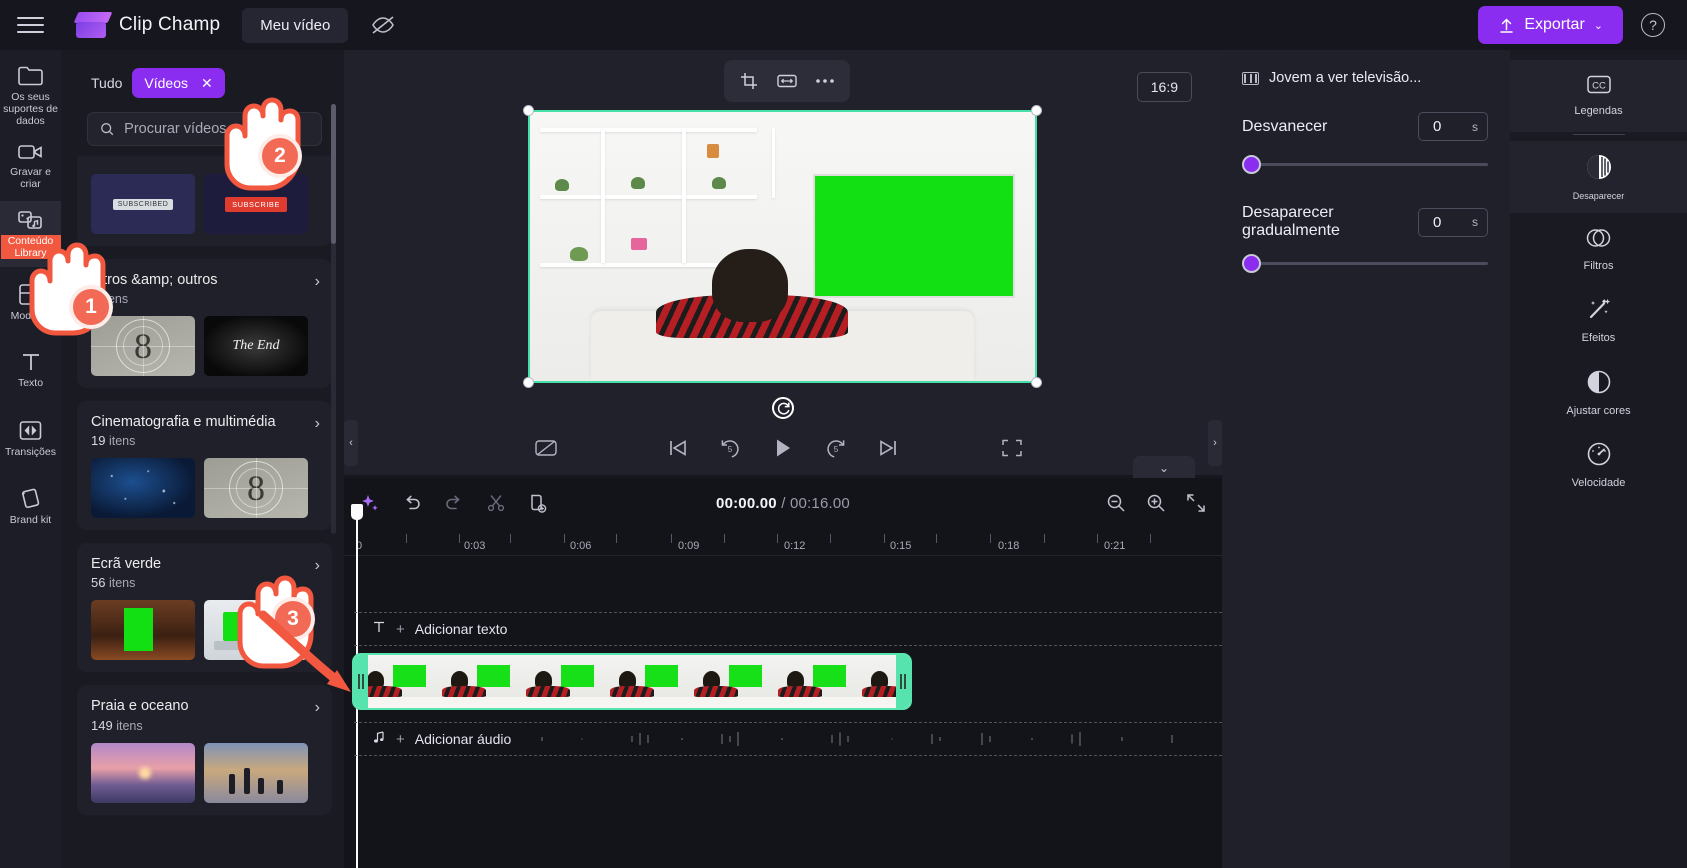 This screenshot has height=868, width=1687. Describe the element at coordinates (30, 506) in the screenshot. I see `sidebar-item-brand-kit: Brand kit` at that location.